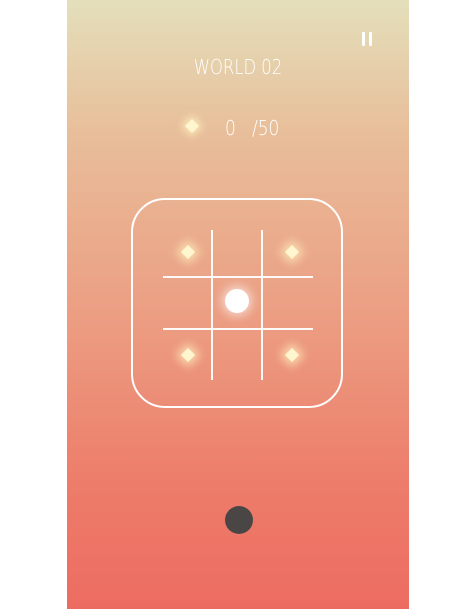  What do you see at coordinates (292, 252) in the screenshot?
I see `gem-top-right` at bounding box center [292, 252].